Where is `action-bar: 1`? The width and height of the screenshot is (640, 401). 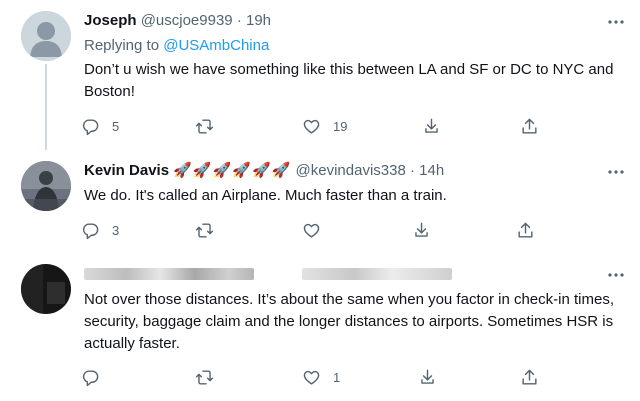
action-bar: 1 is located at coordinates (348, 377).